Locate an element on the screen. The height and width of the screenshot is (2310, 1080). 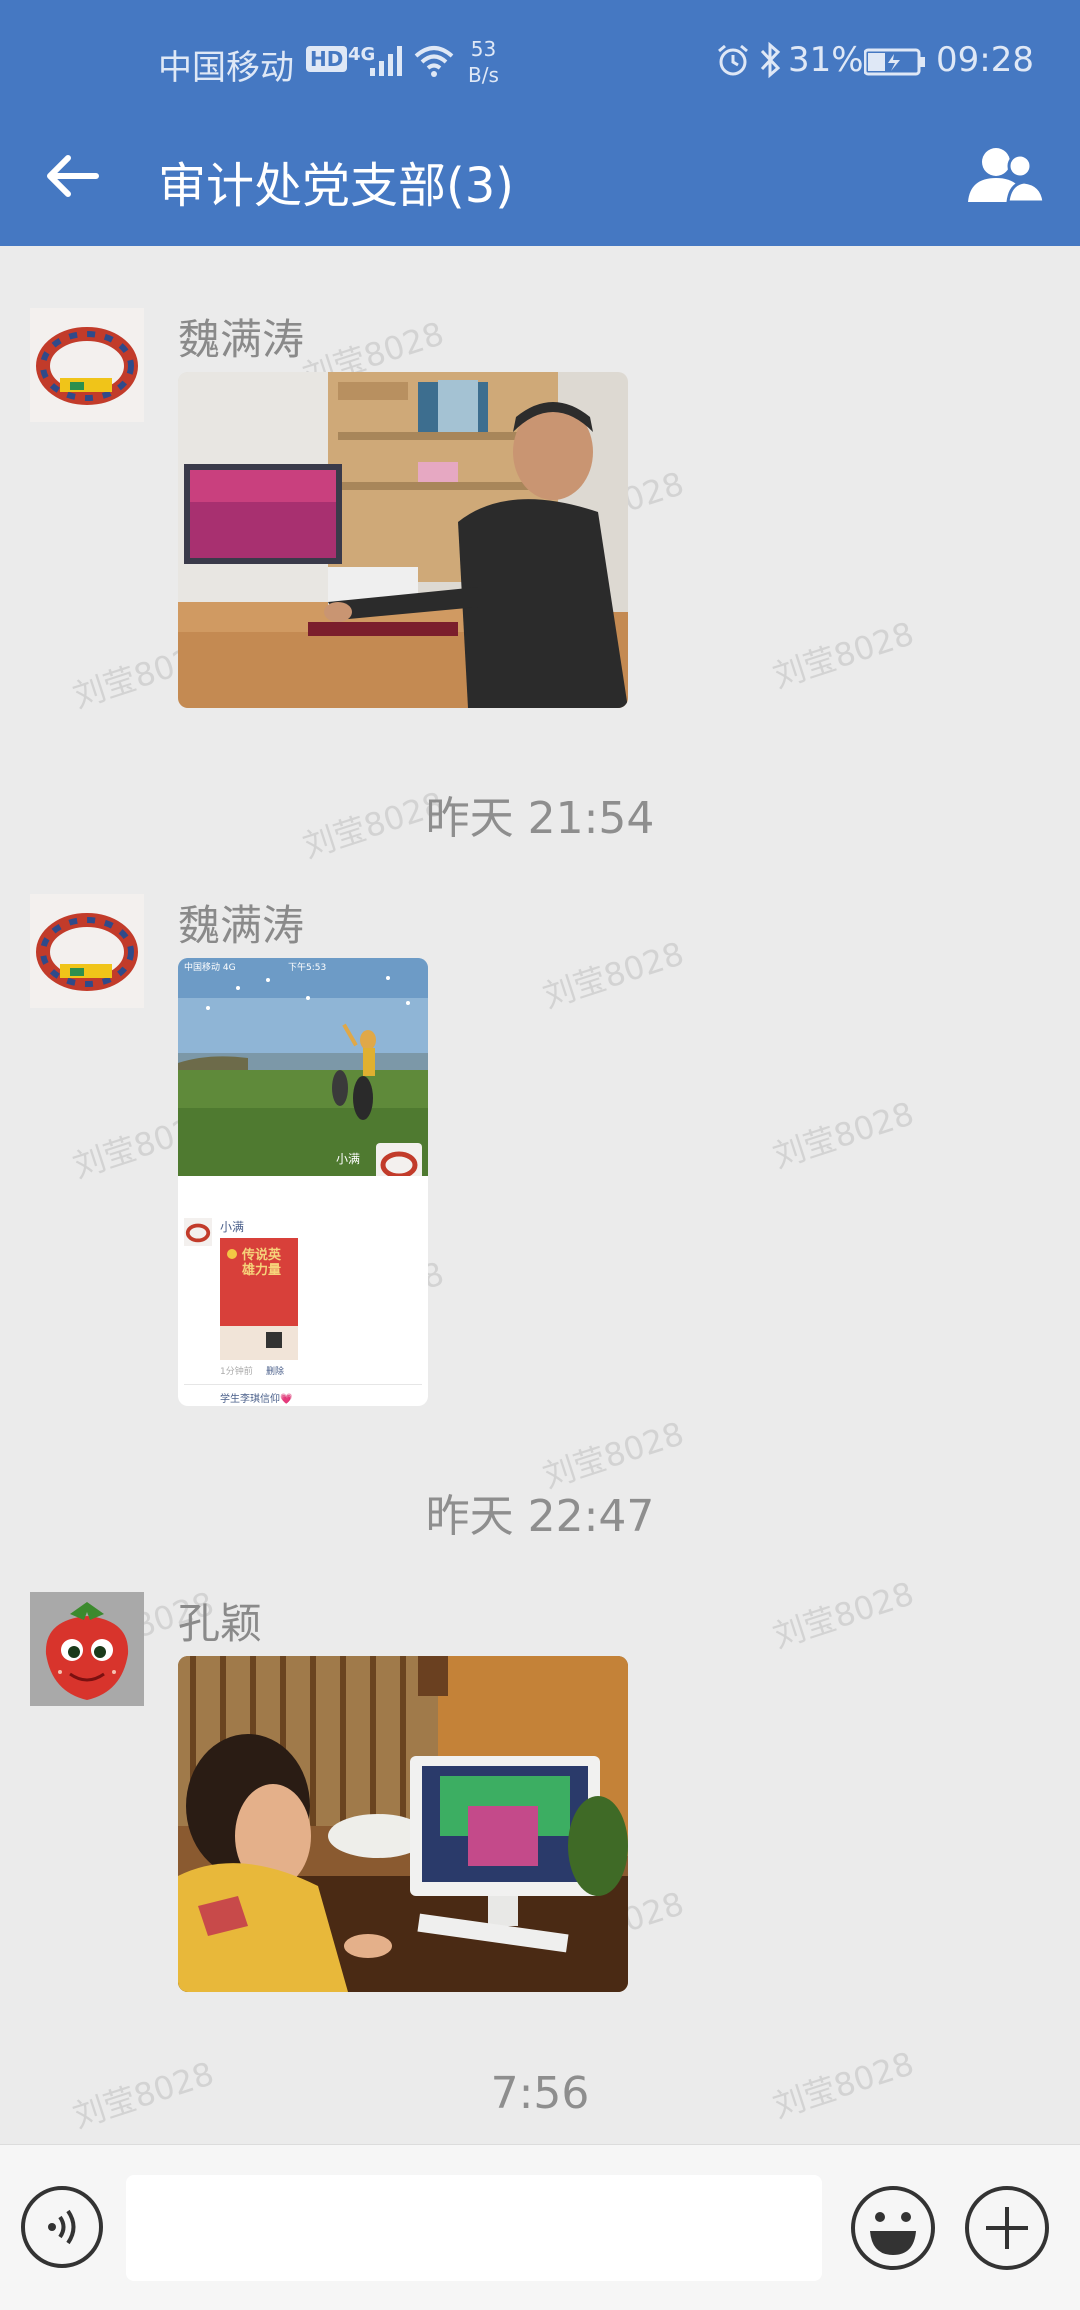
time-separator: 昨天 21:54 is located at coordinates (540, 818).